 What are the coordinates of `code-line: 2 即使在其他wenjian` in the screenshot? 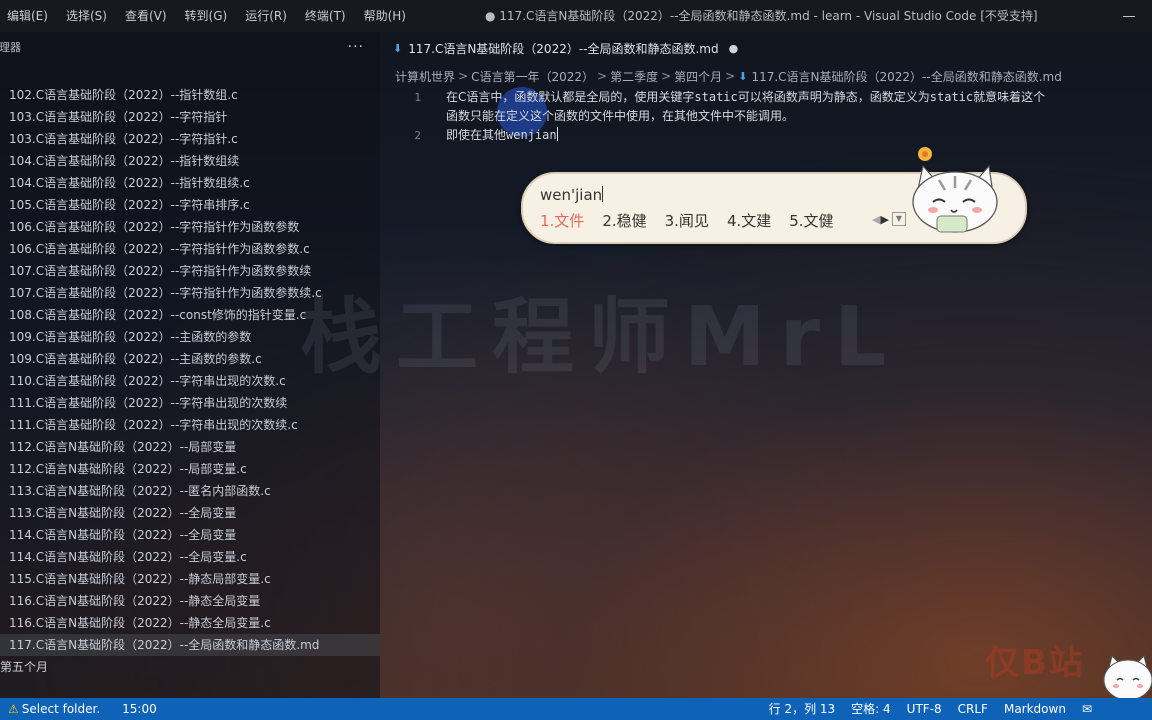 It's located at (773, 135).